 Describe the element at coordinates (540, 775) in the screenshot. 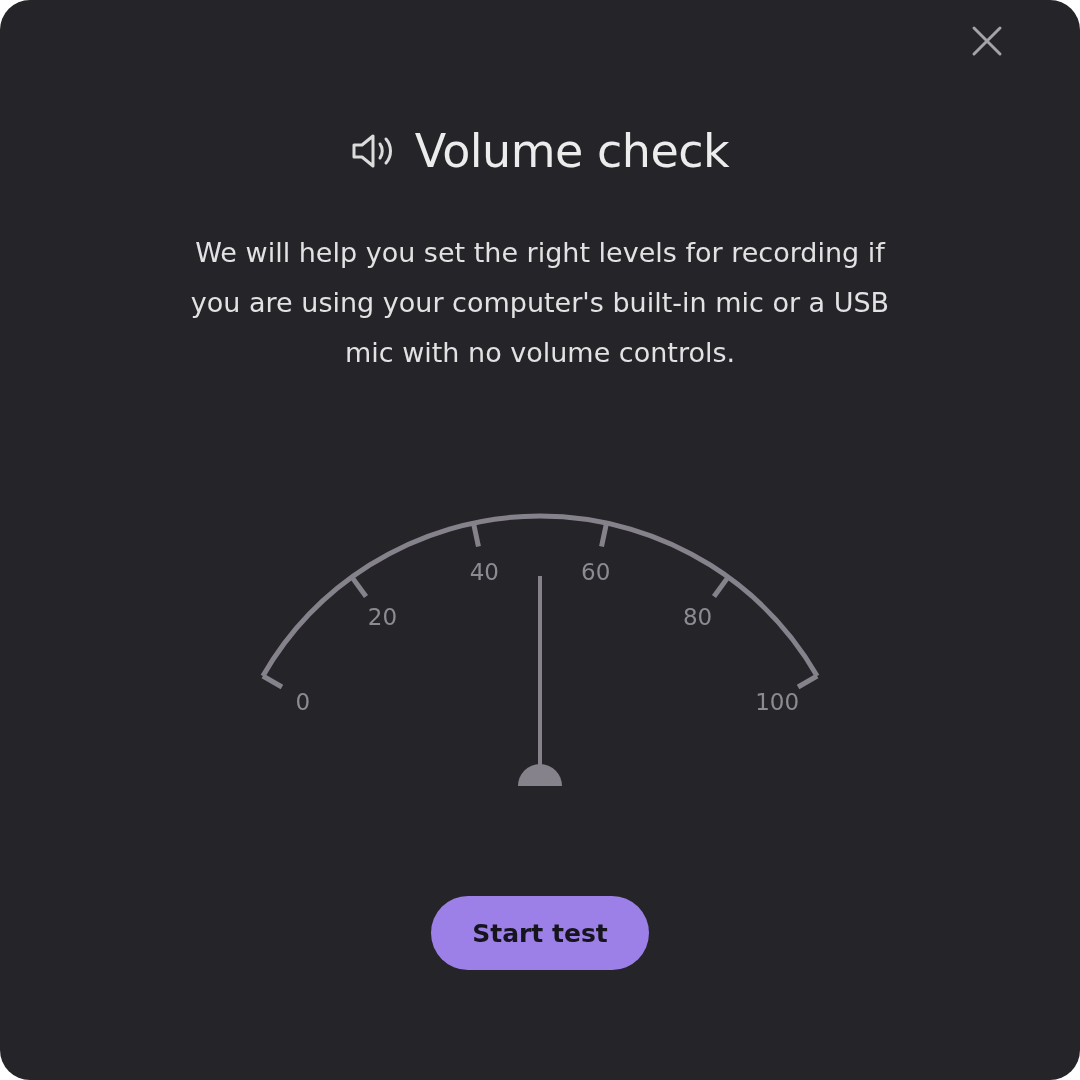

I see `needle-hub` at that location.